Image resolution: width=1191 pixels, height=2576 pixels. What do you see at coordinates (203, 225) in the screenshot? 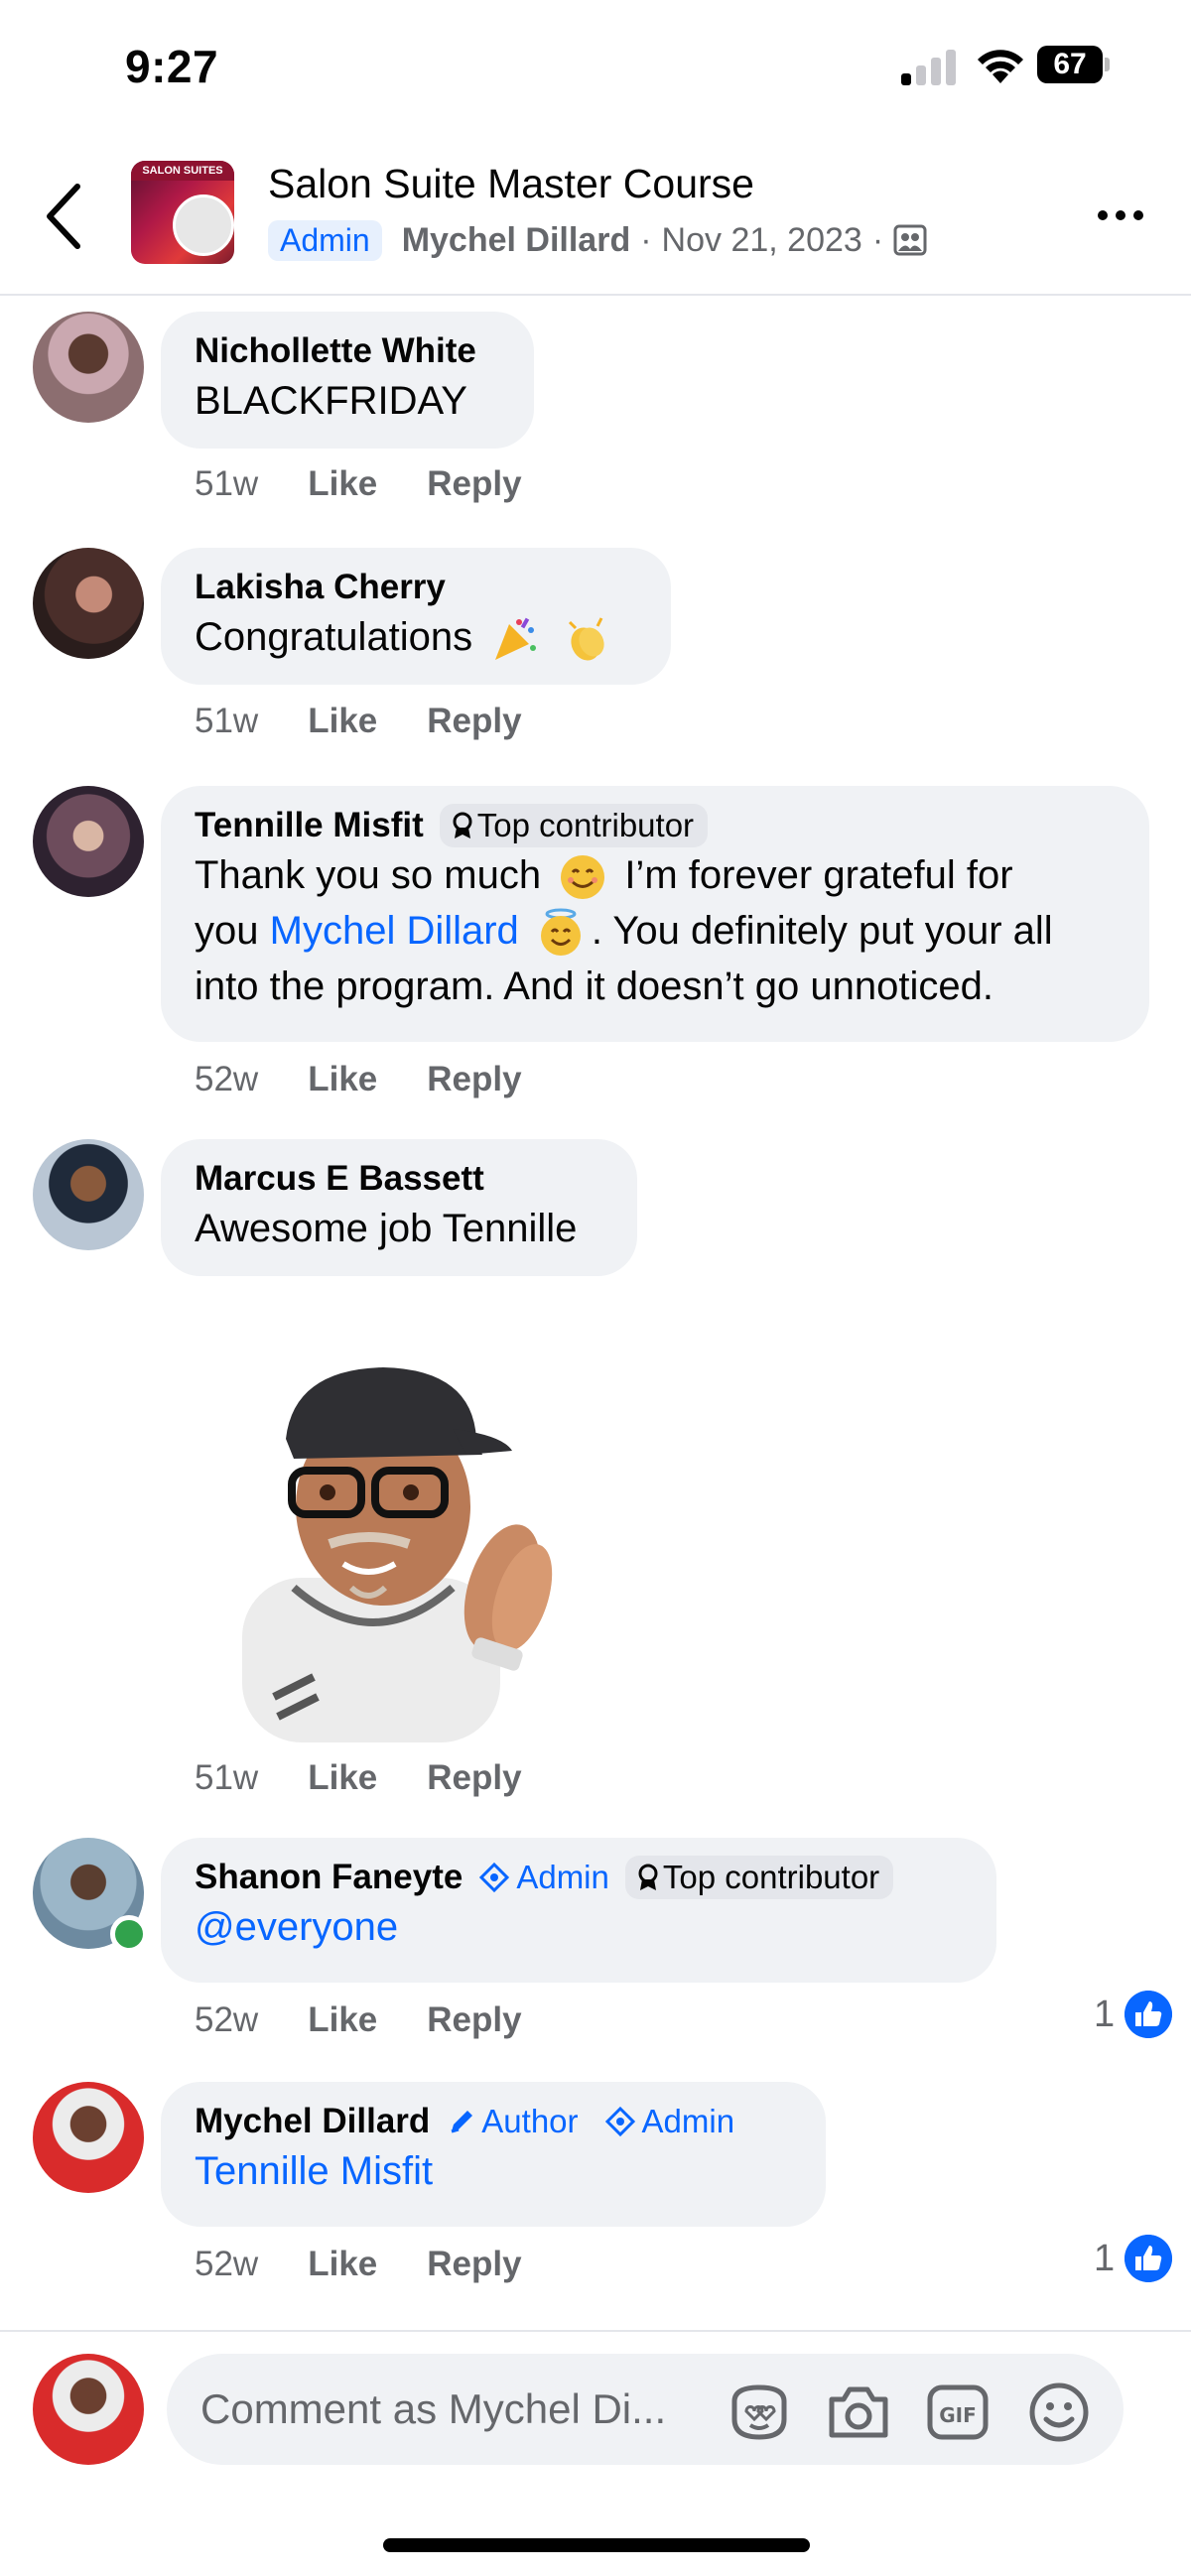
I see `group-thumb-avatar` at bounding box center [203, 225].